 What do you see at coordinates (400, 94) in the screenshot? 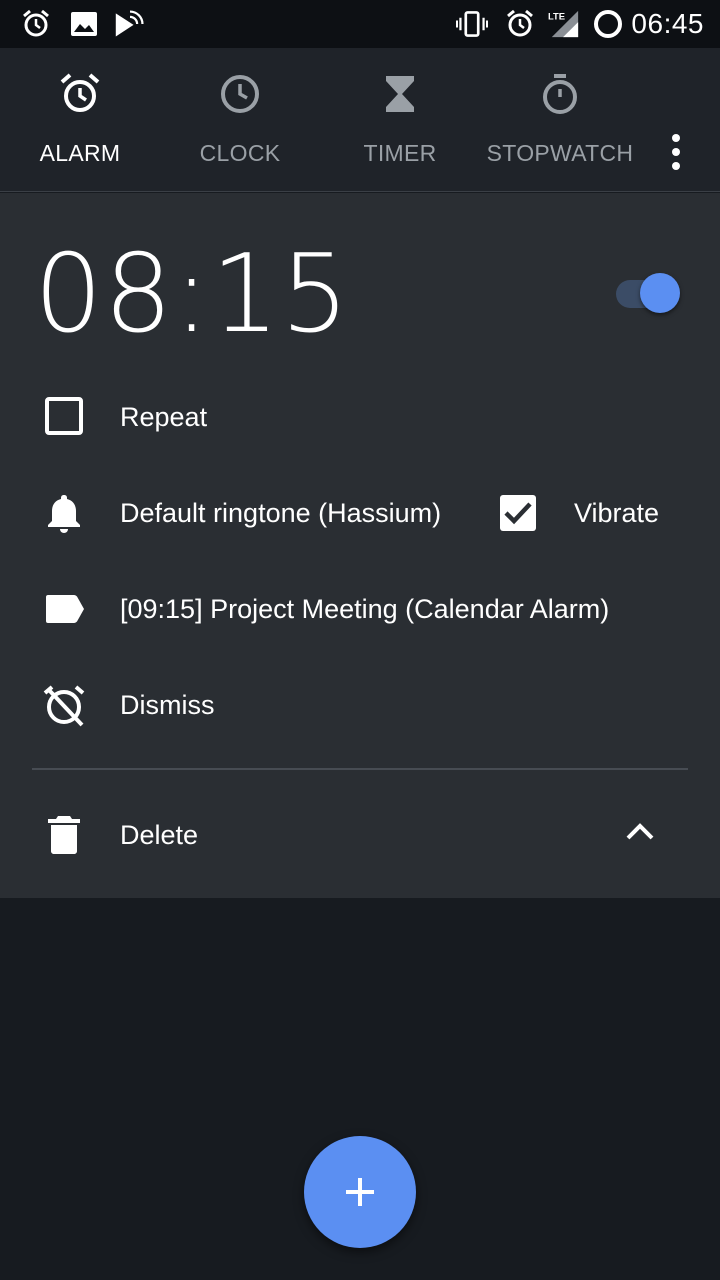
I see `hourglass-icon` at bounding box center [400, 94].